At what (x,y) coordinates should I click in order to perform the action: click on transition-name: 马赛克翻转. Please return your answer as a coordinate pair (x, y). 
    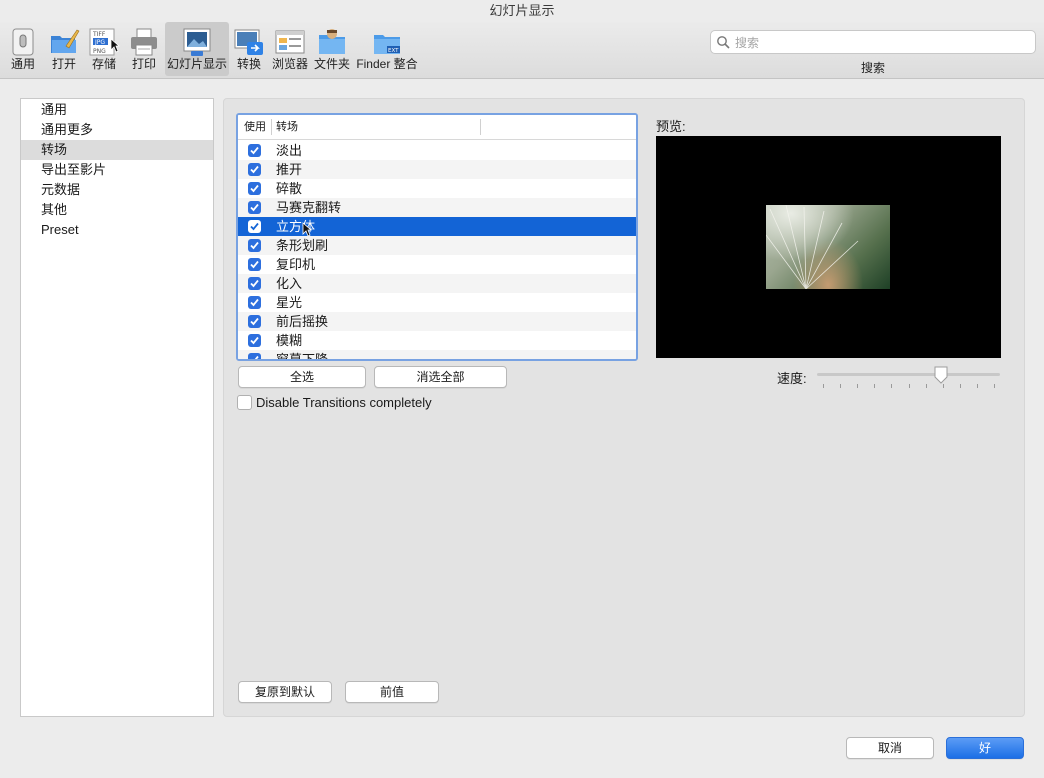
    Looking at the image, I should click on (309, 207).